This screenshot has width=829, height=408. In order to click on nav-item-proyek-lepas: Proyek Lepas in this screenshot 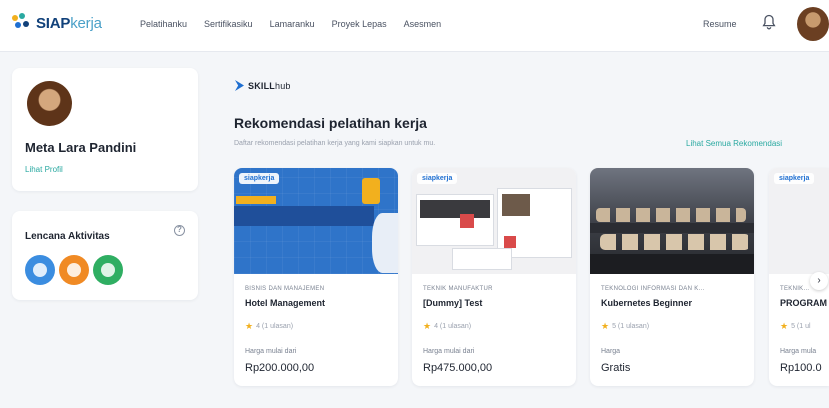, I will do `click(359, 24)`.